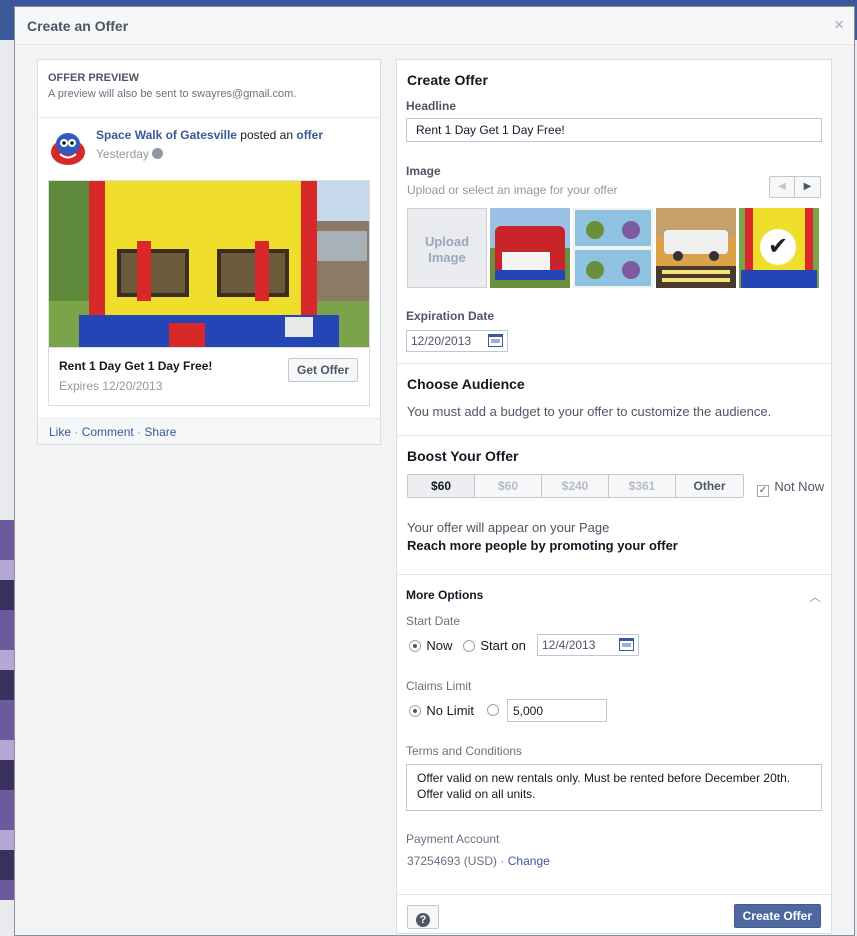  What do you see at coordinates (111, 386) in the screenshot?
I see `offer-card-expiration: Expires 12/20/2013` at bounding box center [111, 386].